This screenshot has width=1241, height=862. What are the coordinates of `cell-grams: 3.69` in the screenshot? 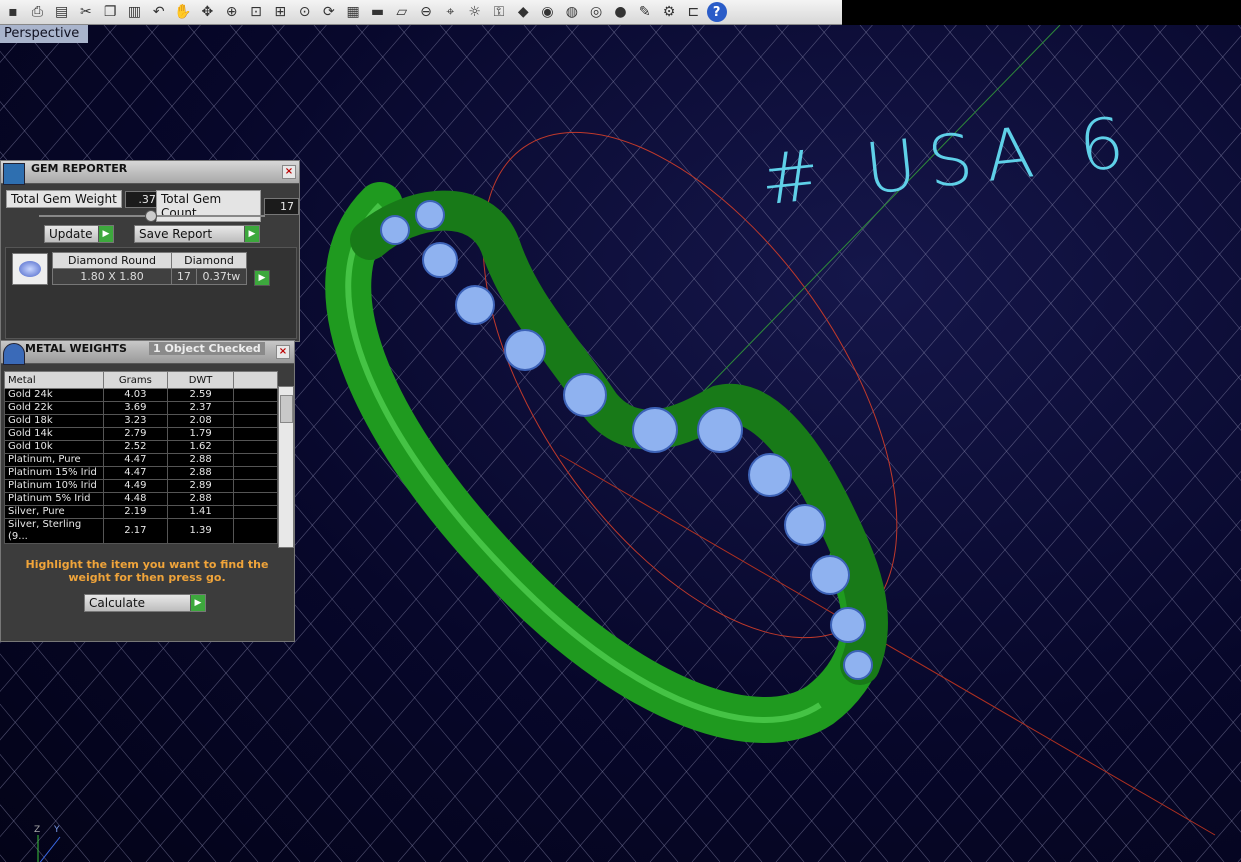 It's located at (135, 408).